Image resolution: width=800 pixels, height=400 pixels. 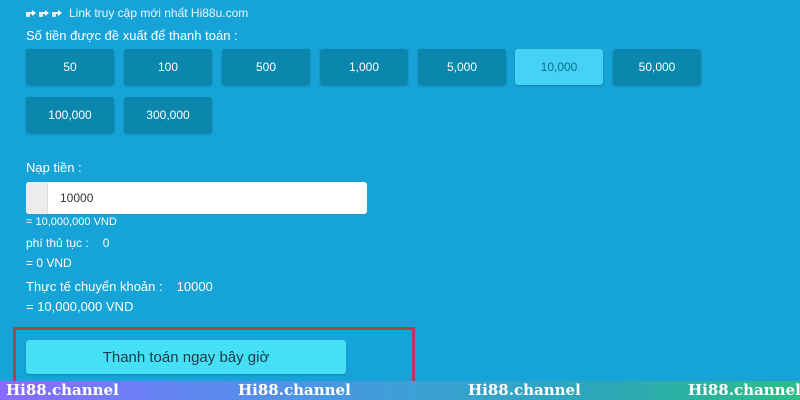 I want to click on promo-link: Link truy cập mới nhất Hi88u.com, so click(x=137, y=13).